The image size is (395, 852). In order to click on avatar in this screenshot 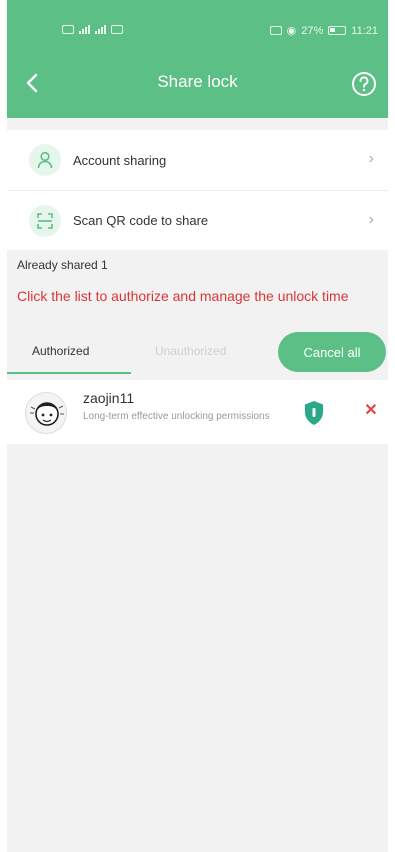, I will do `click(46, 413)`.